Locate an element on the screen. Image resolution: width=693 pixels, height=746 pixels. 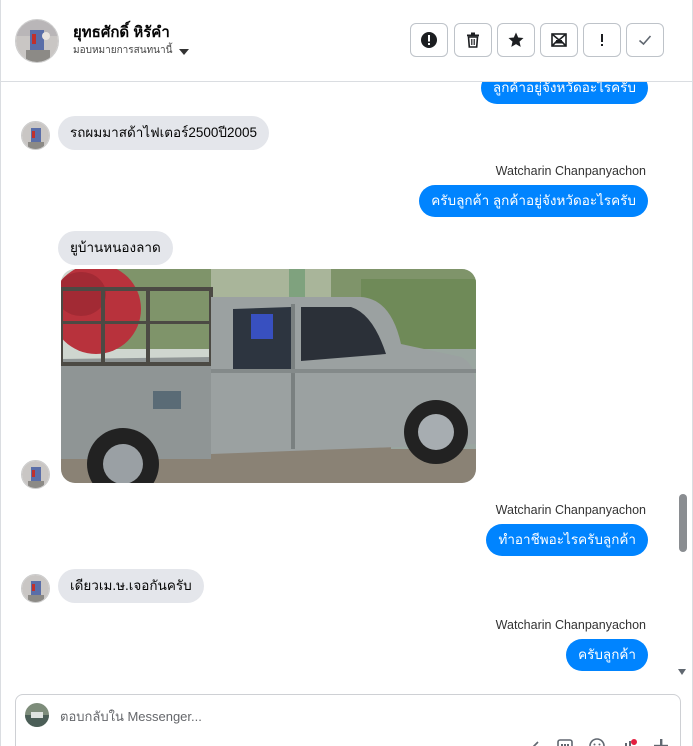
delete-button is located at coordinates (473, 40).